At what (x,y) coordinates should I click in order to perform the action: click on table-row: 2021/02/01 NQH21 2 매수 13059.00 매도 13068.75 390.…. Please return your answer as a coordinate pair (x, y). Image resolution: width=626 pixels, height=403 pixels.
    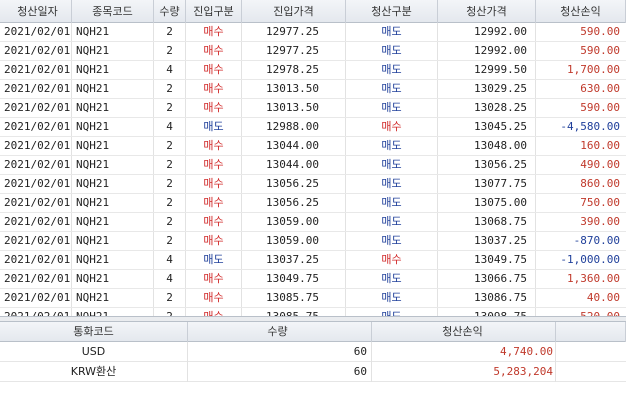
    Looking at the image, I should click on (313, 222).